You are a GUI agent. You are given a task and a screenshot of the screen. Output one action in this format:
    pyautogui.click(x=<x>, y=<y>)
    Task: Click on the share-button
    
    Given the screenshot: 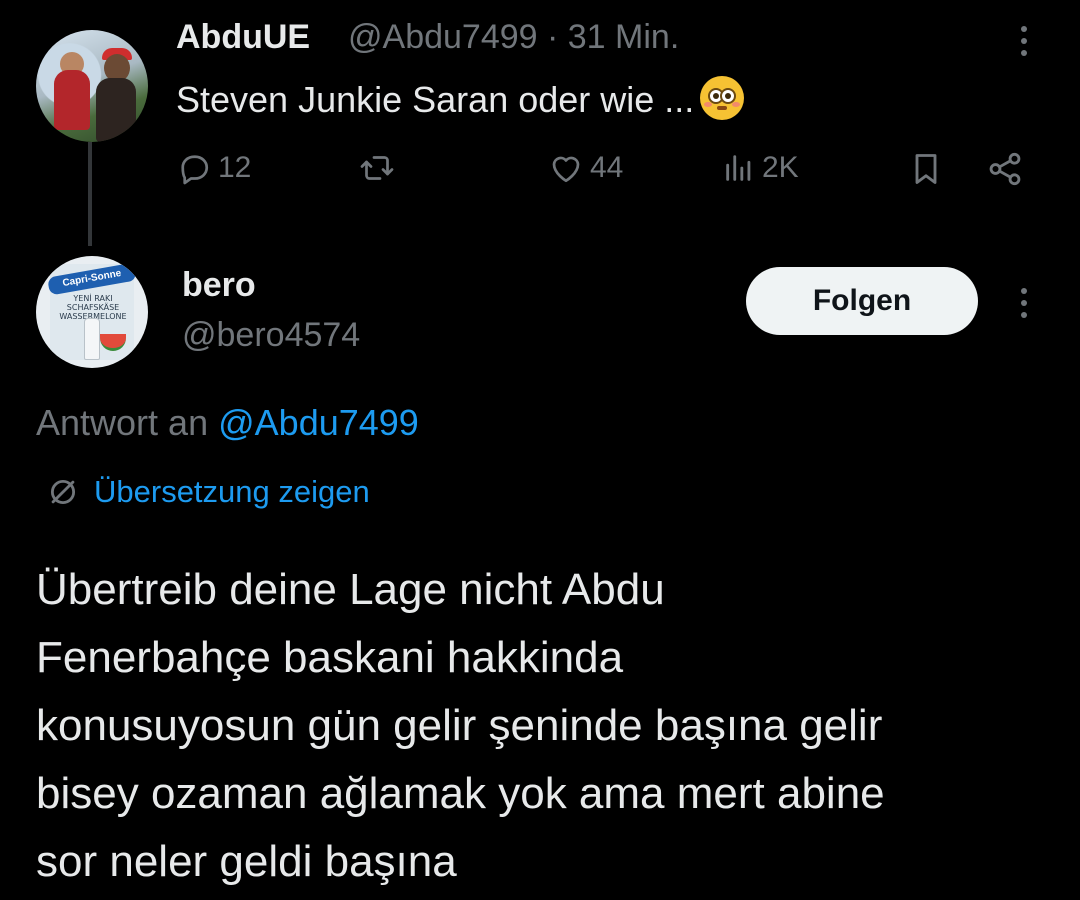 What is the action you would take?
    pyautogui.click(x=1005, y=169)
    